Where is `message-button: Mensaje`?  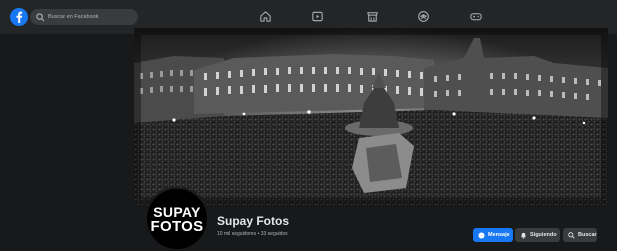
message-button: Mensaje is located at coordinates (493, 235).